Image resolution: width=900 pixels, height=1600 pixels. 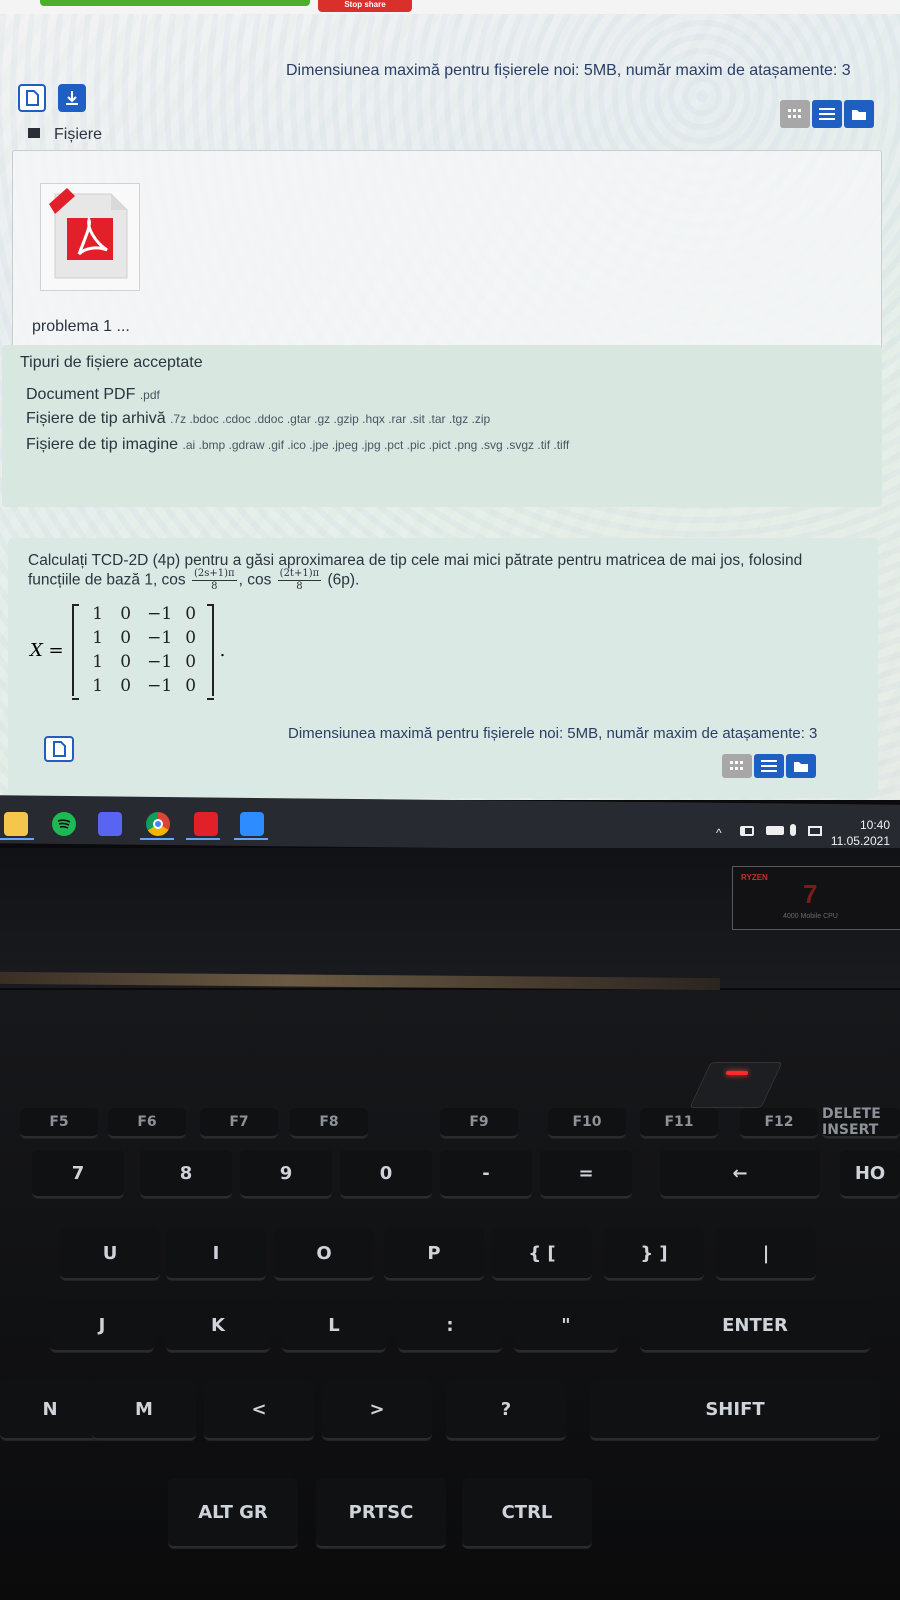 What do you see at coordinates (98, 614) in the screenshot?
I see `matrix-cell: 1` at bounding box center [98, 614].